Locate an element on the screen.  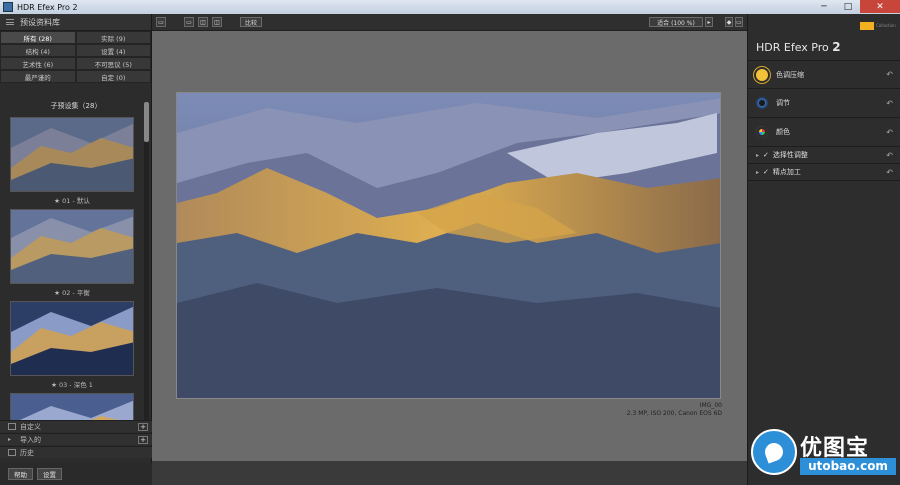
single-view-button: ▭ is located at coordinates (189, 22).